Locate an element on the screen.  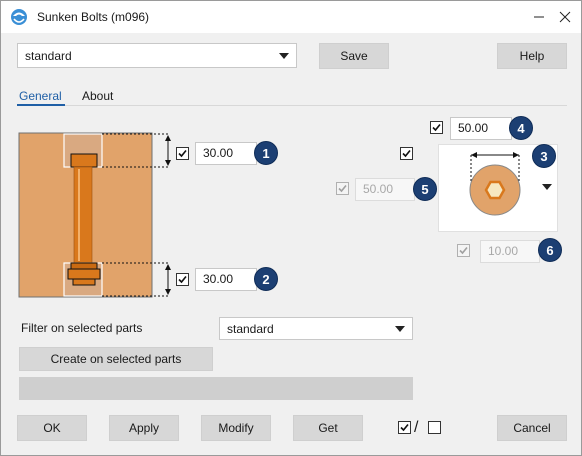
head-shape-checkbox is located at coordinates (406, 153).